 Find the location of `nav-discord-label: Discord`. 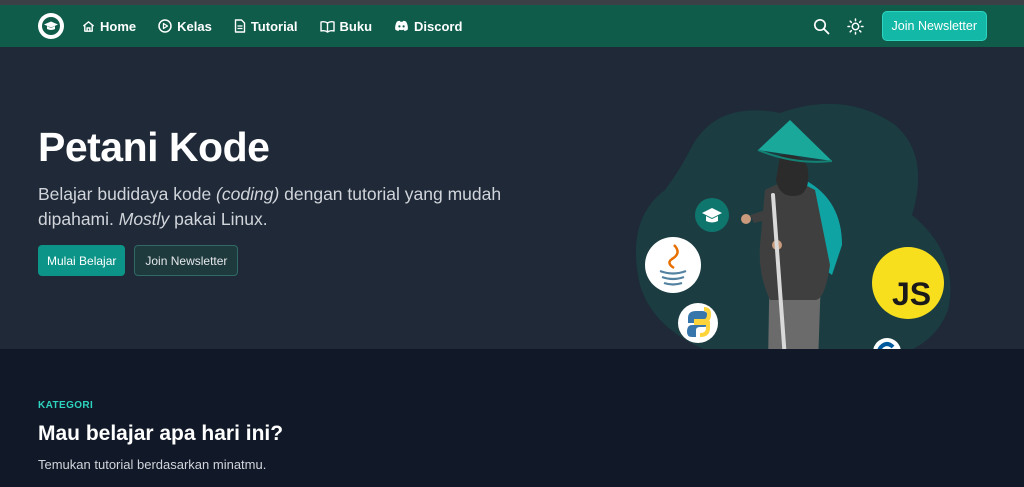

nav-discord-label: Discord is located at coordinates (438, 26).